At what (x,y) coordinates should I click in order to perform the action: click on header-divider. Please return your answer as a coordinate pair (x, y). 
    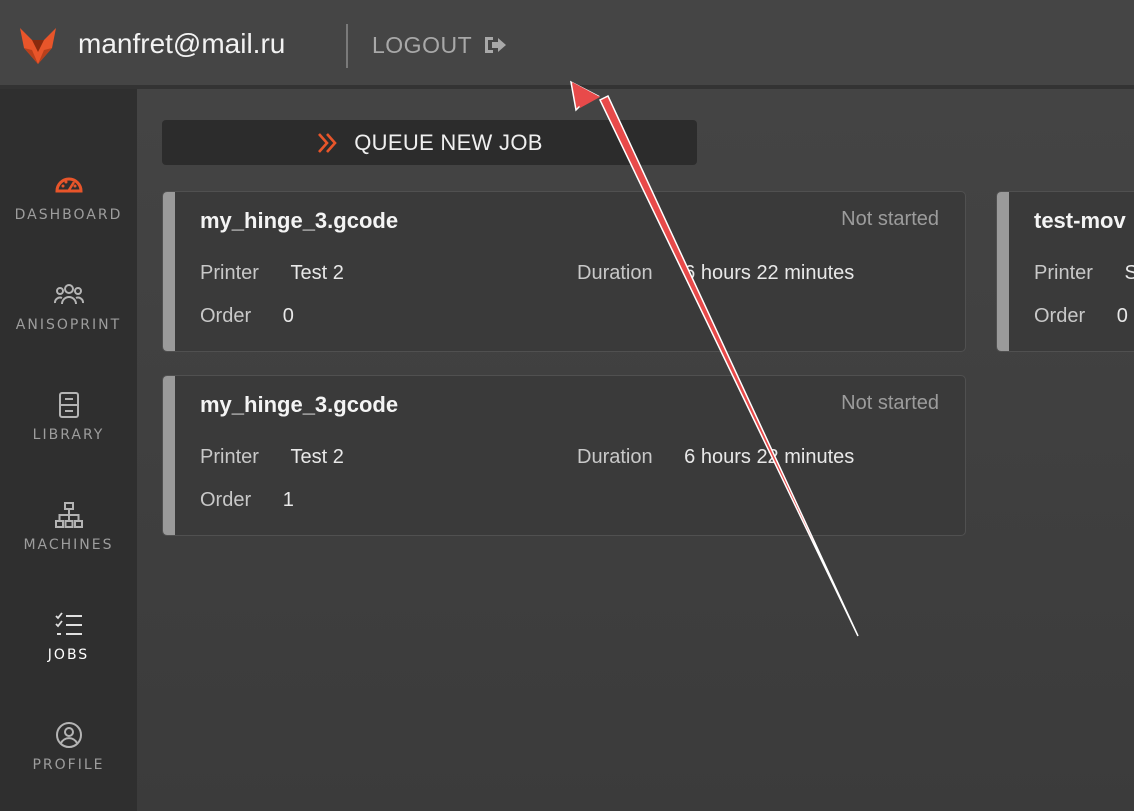
    Looking at the image, I should click on (347, 46).